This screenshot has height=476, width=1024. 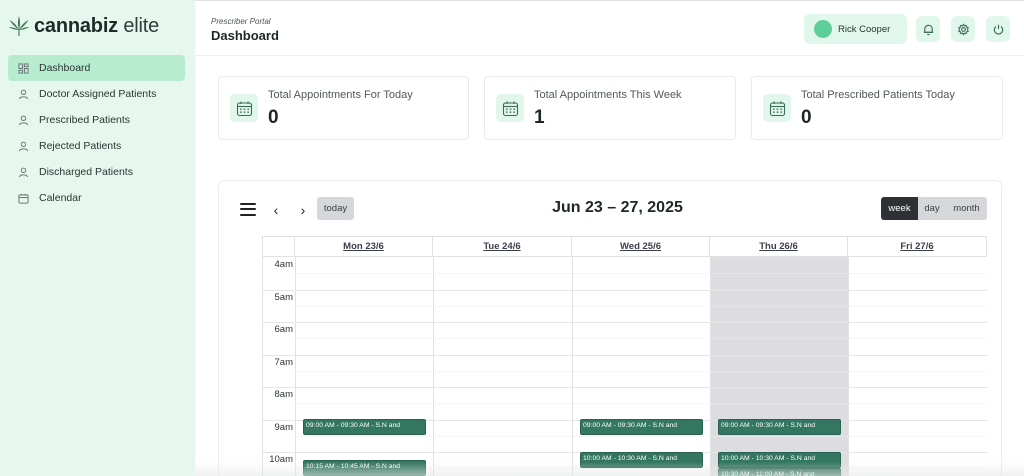 I want to click on bottom-fade, so click(x=609, y=469).